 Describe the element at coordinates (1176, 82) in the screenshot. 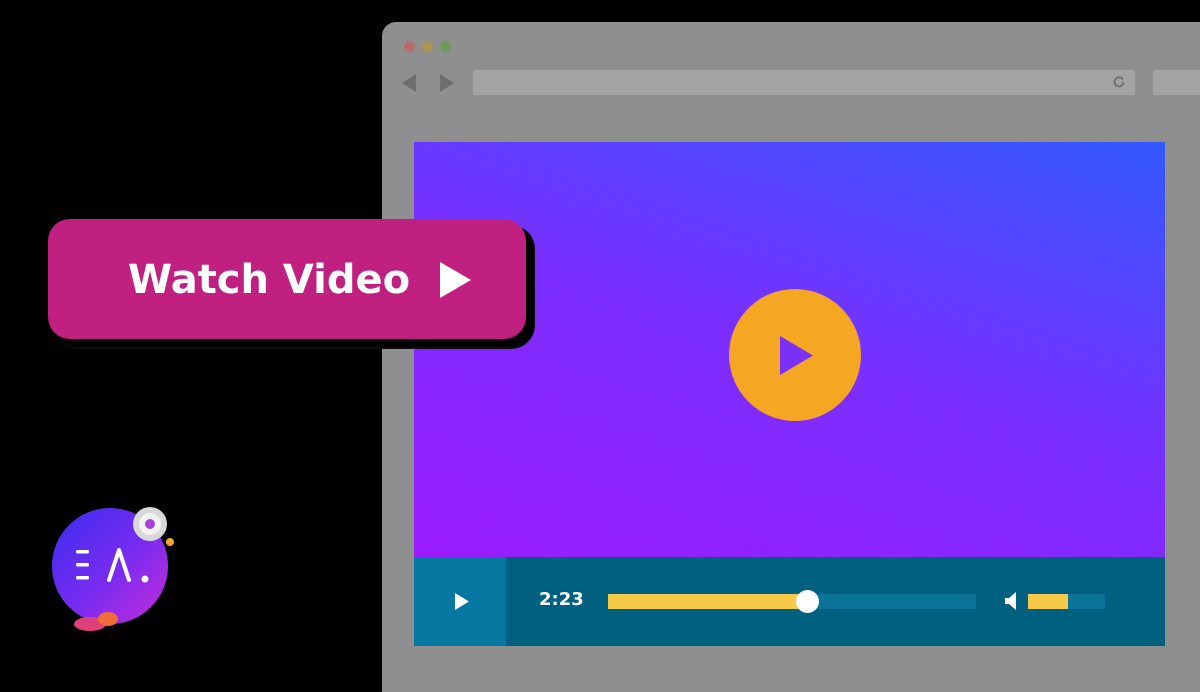

I see `toolbar-field` at that location.